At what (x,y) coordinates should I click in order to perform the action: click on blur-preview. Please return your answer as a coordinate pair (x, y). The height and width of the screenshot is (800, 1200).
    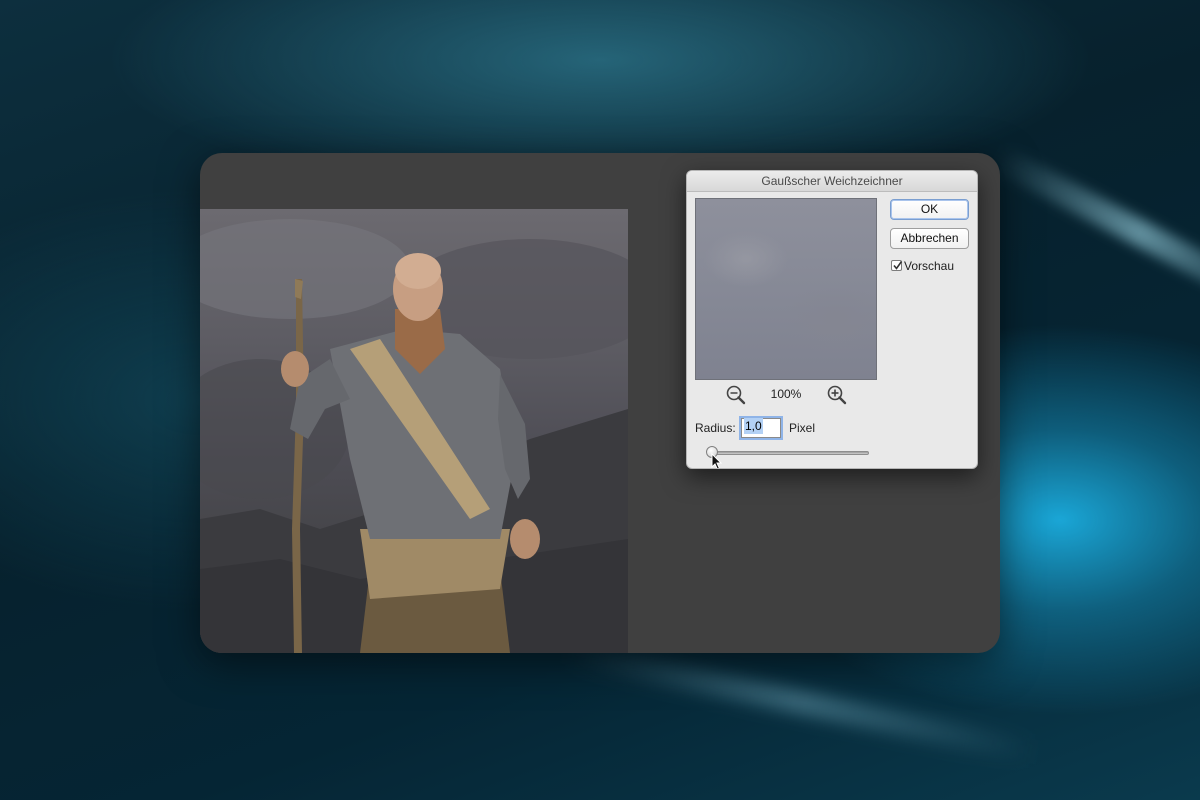
    Looking at the image, I should click on (786, 289).